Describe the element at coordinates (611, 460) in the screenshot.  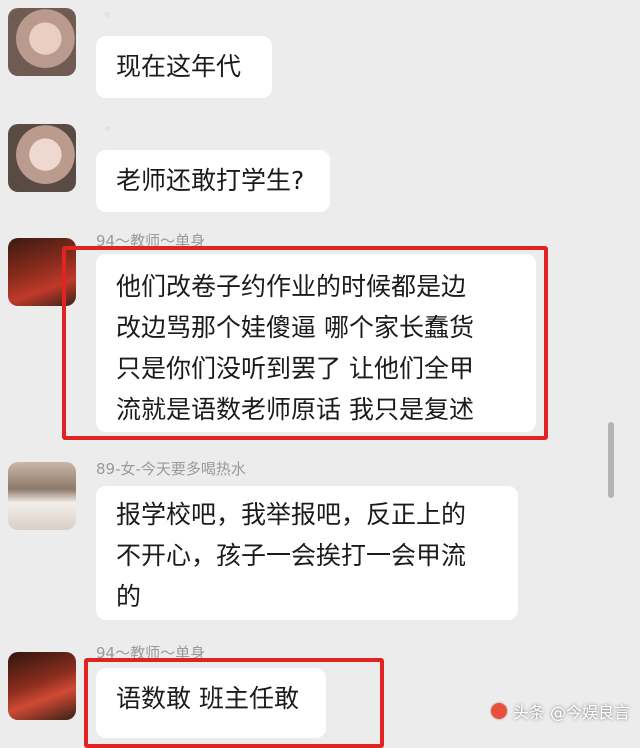
I see `scrollbar` at that location.